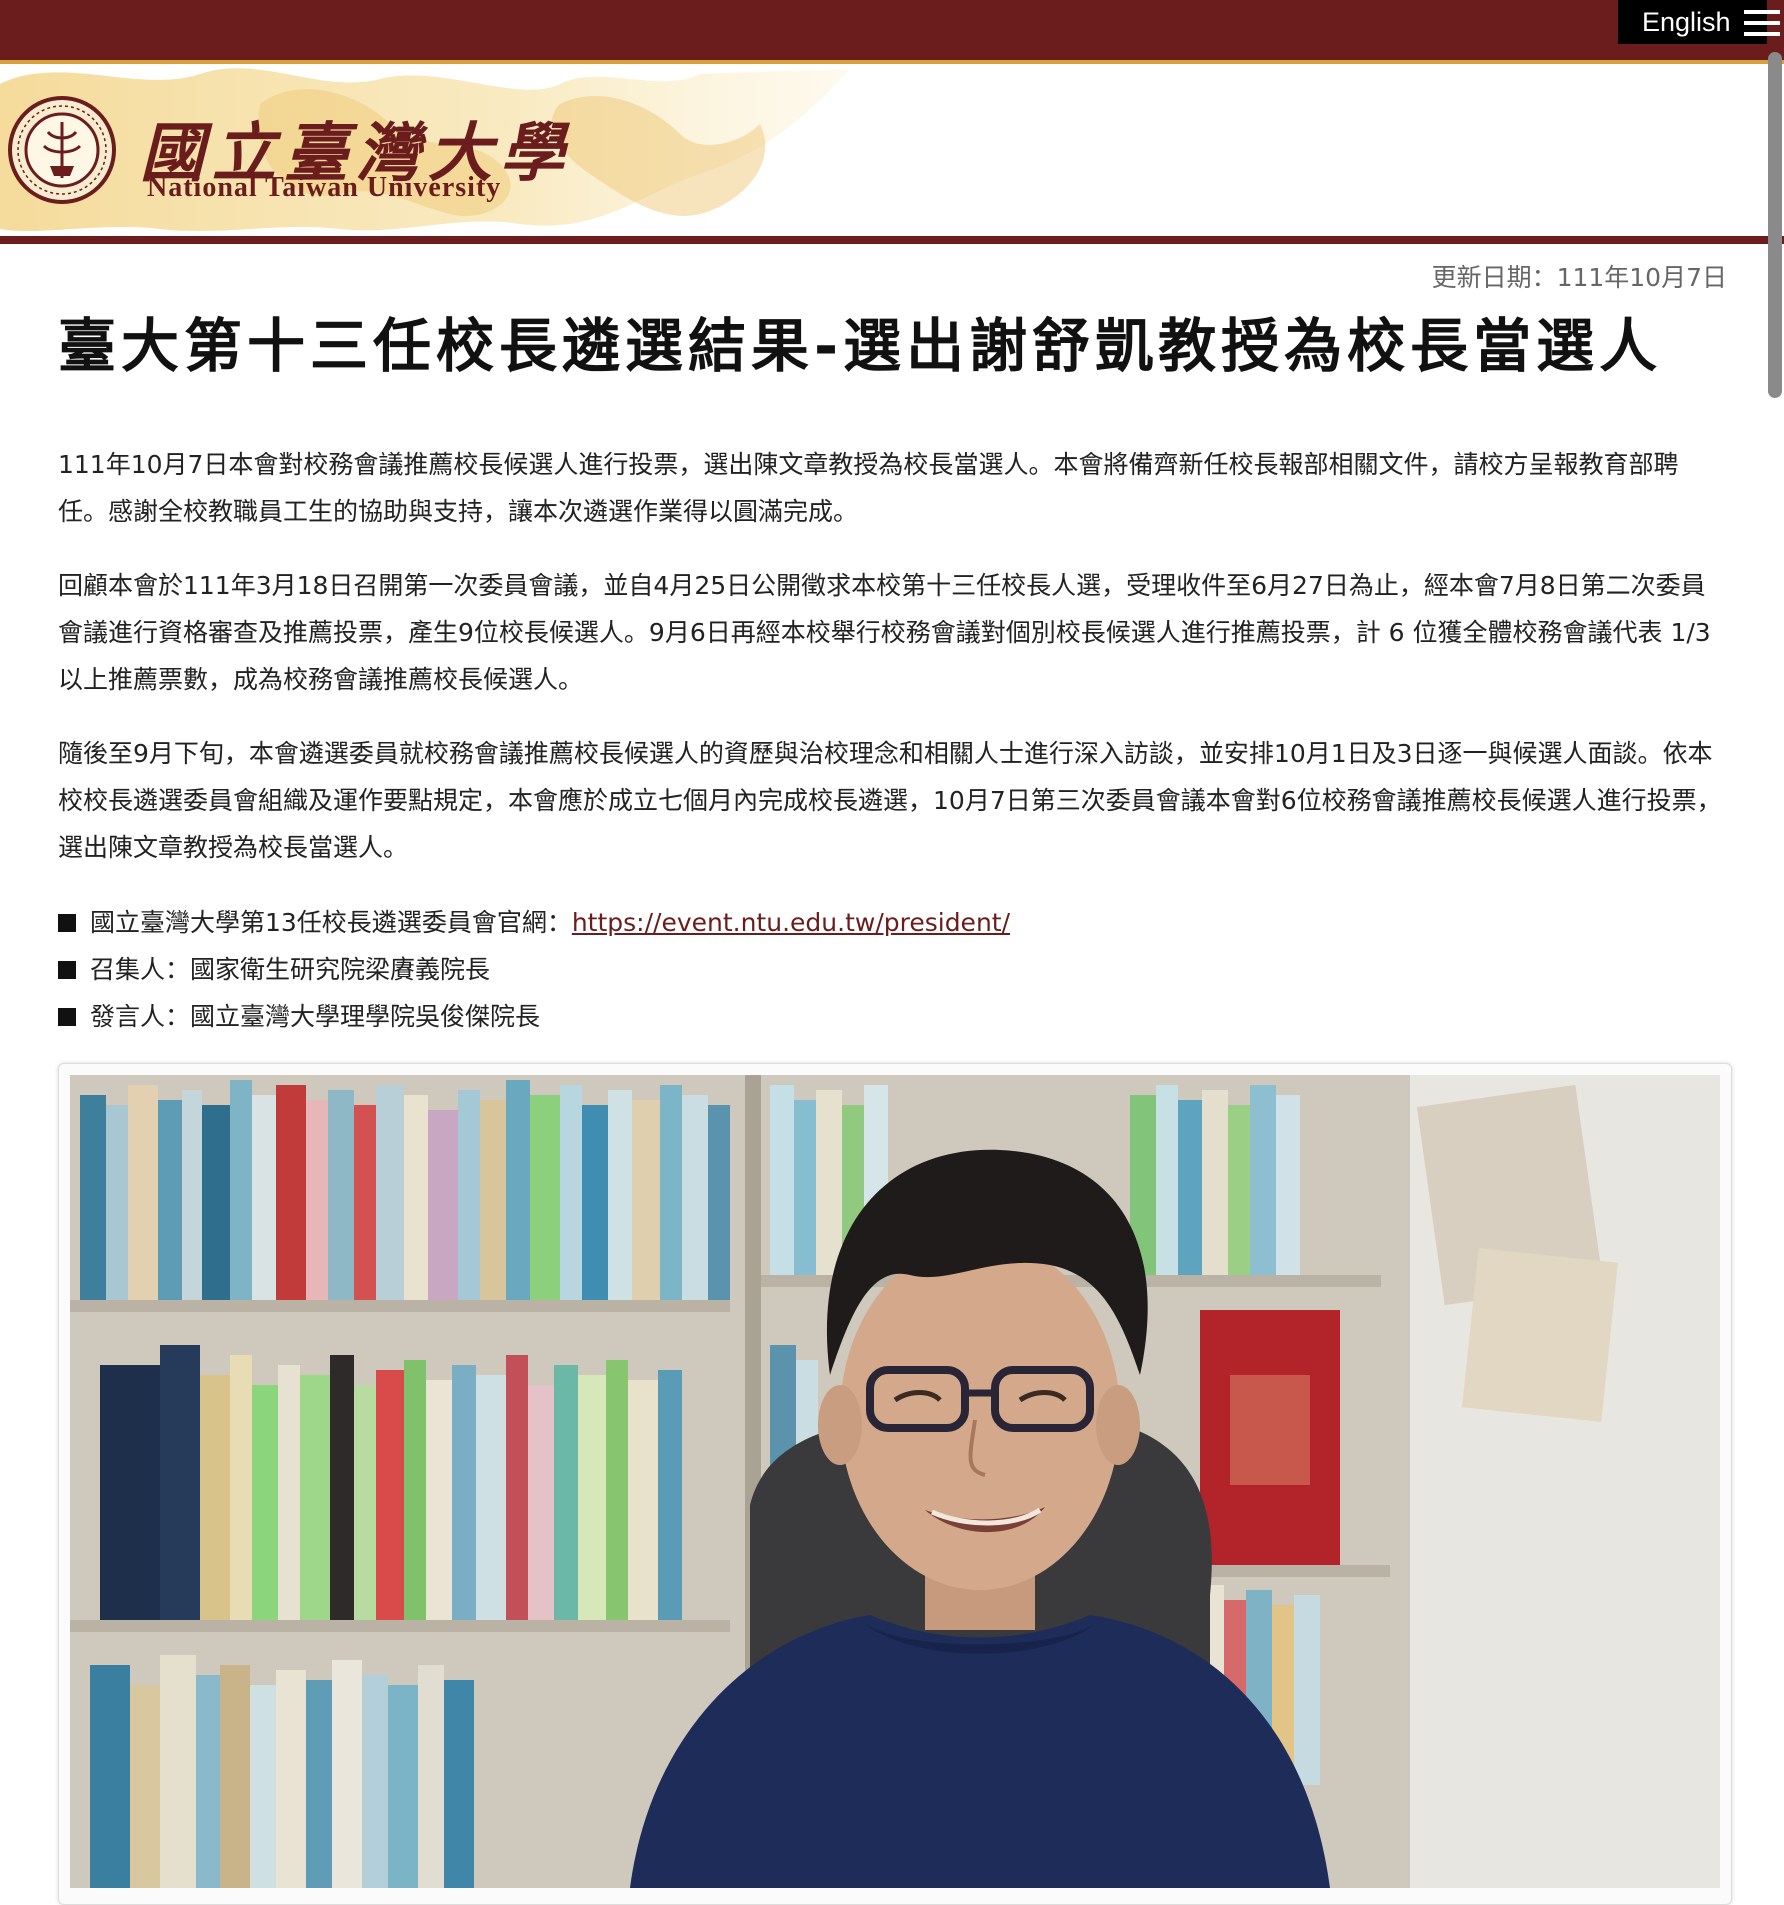  Describe the element at coordinates (324, 188) in the screenshot. I see `logo-english-name: National Taiwan University` at that location.